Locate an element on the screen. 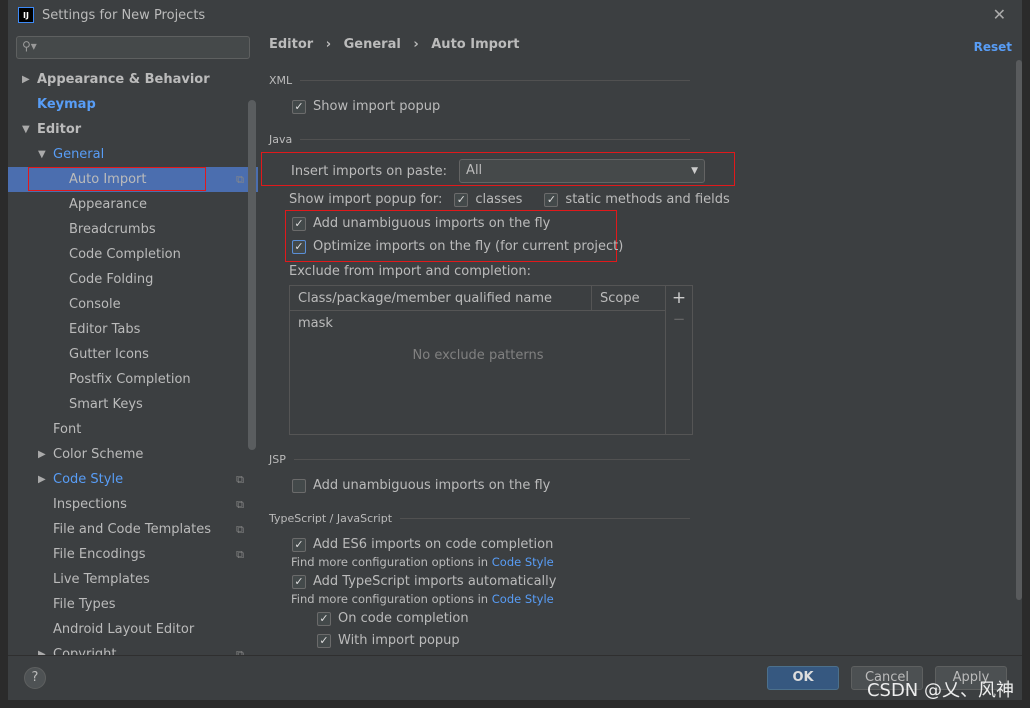  title-bar: IJ Settings for New Projects ✕ is located at coordinates (515, 15).